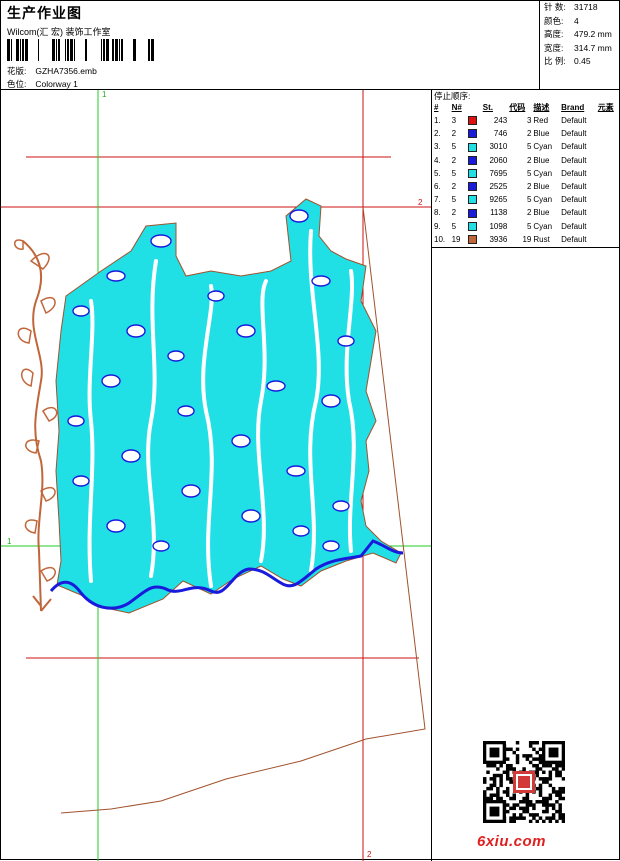  Describe the element at coordinates (437, 147) in the screenshot. I see `row-index: 3.` at that location.